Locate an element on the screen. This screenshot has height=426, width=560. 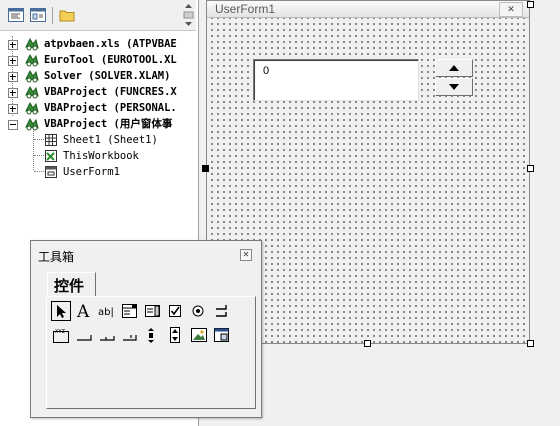
resize-handle-bottom is located at coordinates (367, 343).